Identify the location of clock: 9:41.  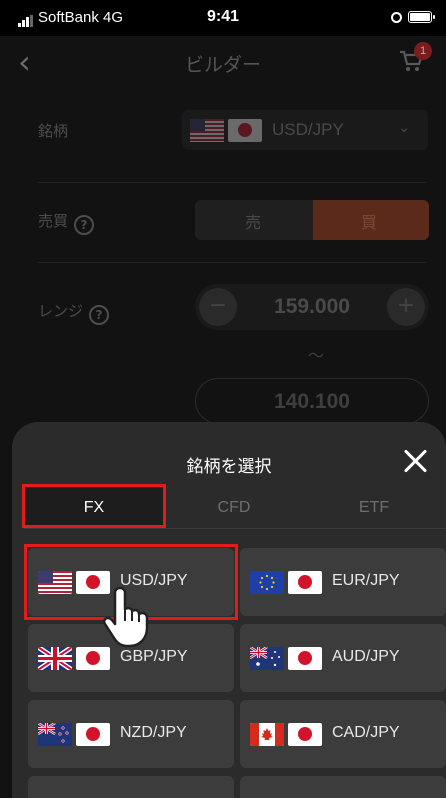
(223, 16).